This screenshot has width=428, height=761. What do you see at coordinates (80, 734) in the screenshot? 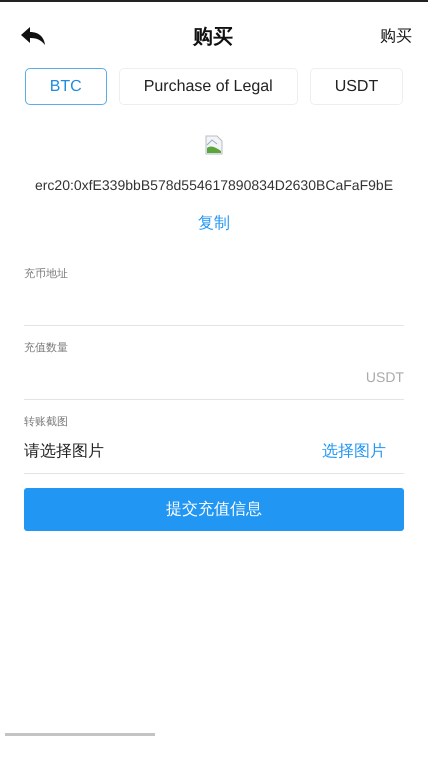
I see `scrollbar` at bounding box center [80, 734].